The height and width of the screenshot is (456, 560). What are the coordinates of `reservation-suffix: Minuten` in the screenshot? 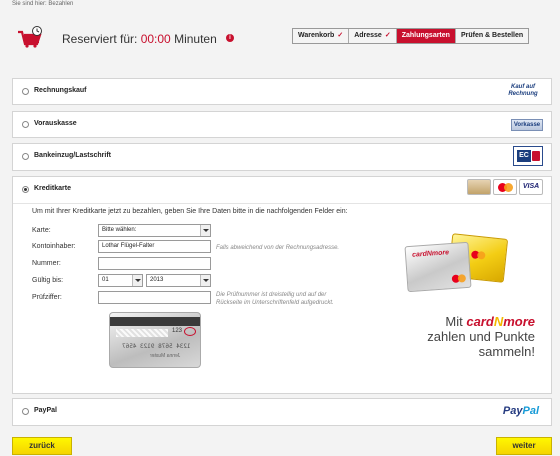 It's located at (195, 39).